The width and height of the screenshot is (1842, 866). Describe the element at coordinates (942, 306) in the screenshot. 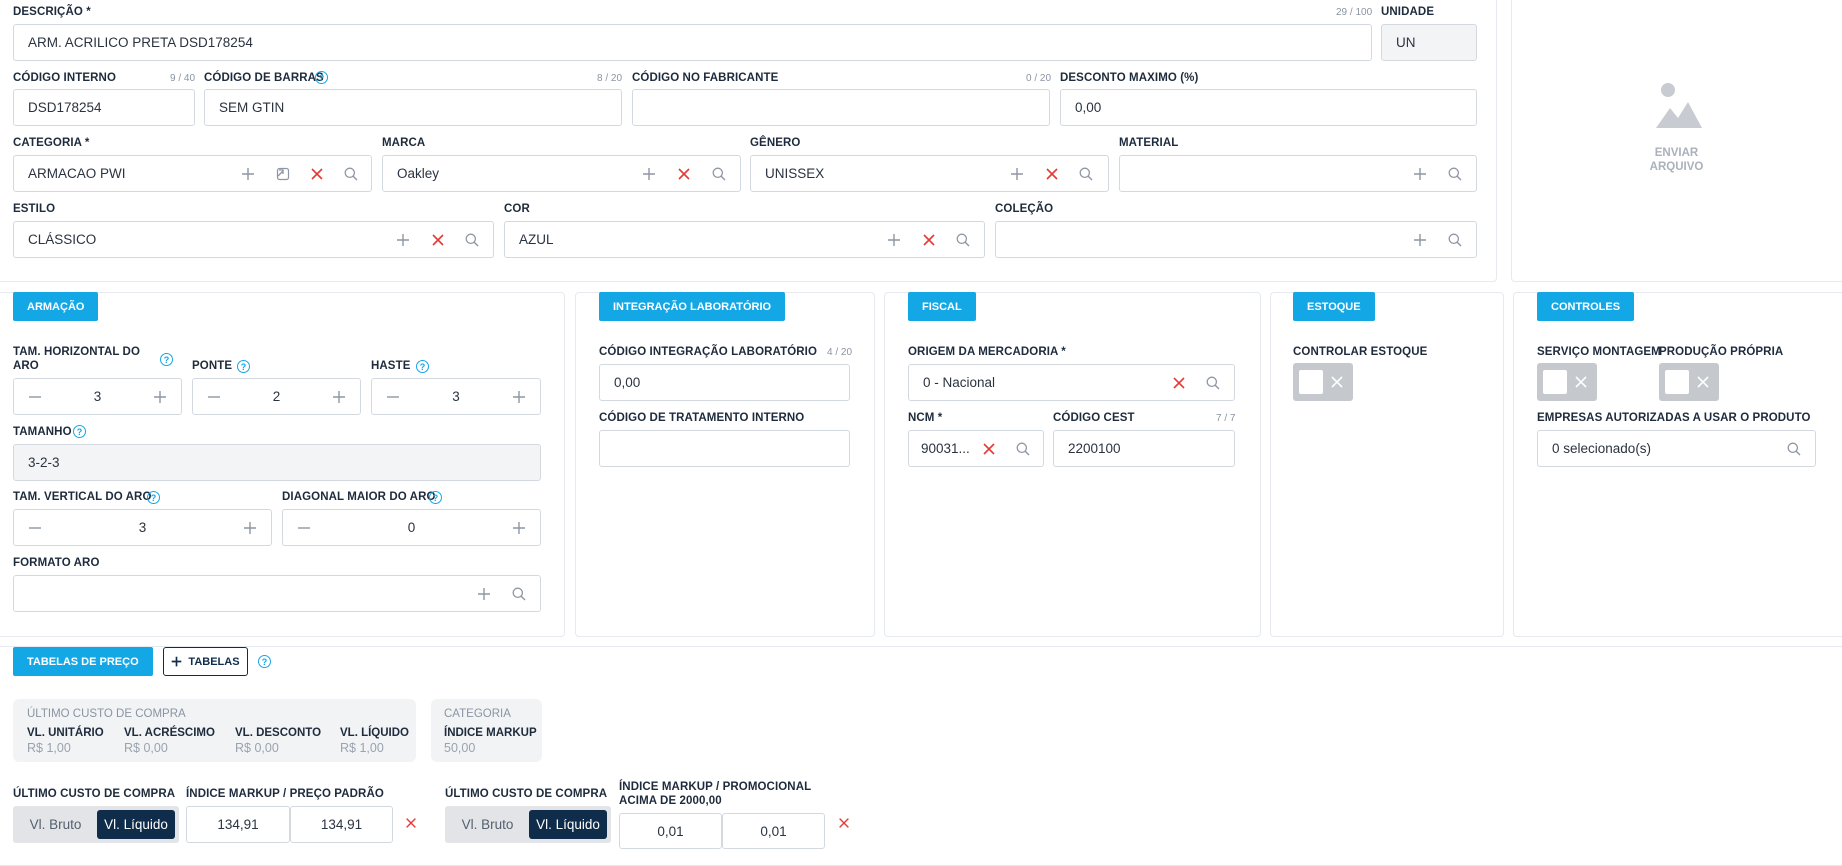

I see `tab-fiscal: FISCAL` at that location.